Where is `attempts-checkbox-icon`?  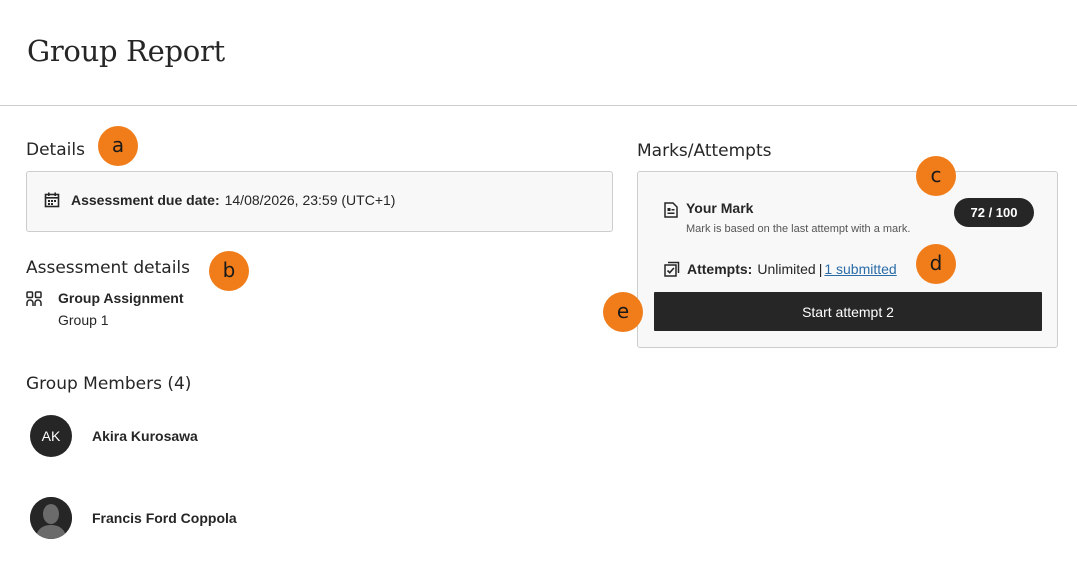 attempts-checkbox-icon is located at coordinates (672, 269).